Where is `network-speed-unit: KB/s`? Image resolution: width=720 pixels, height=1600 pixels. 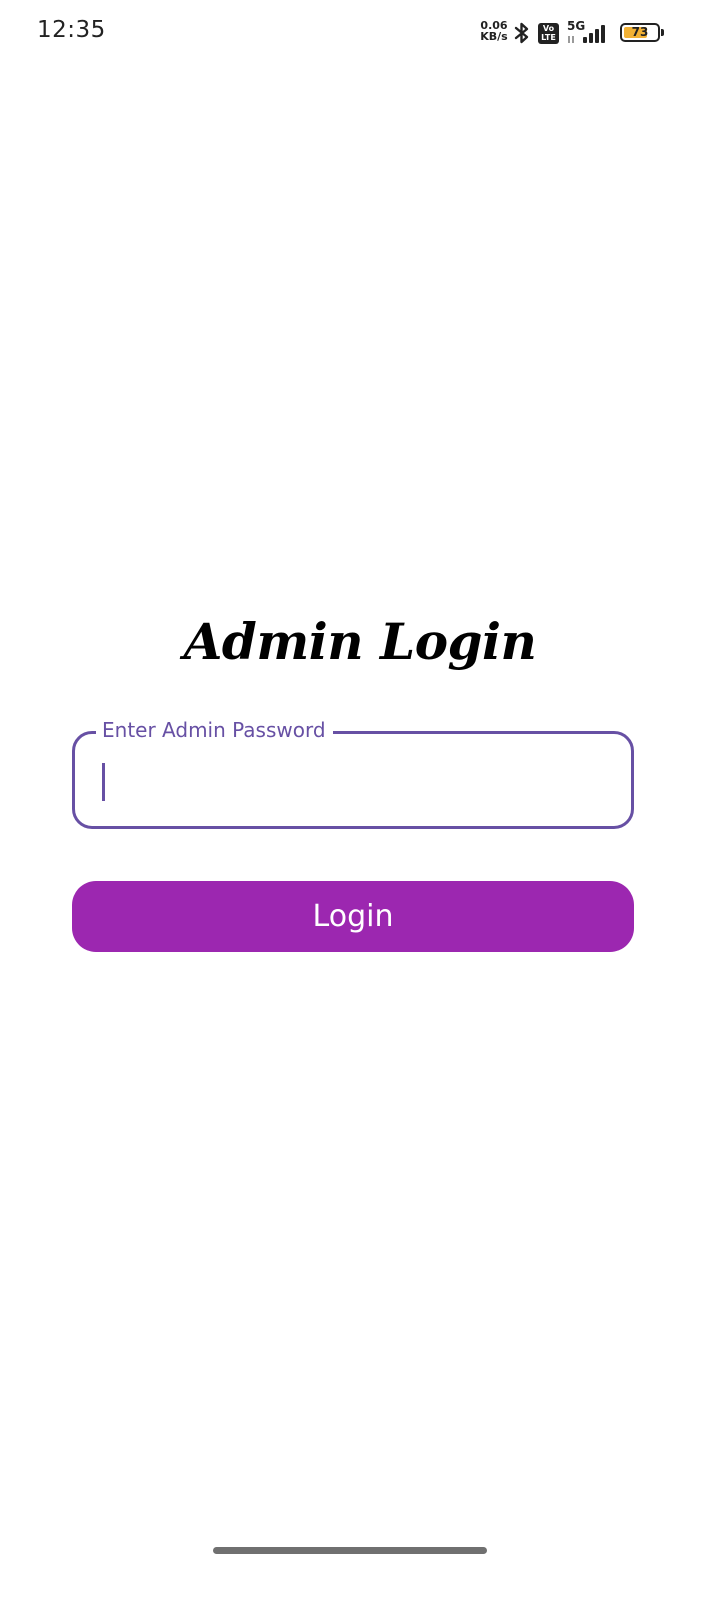 network-speed-unit: KB/s is located at coordinates (494, 36).